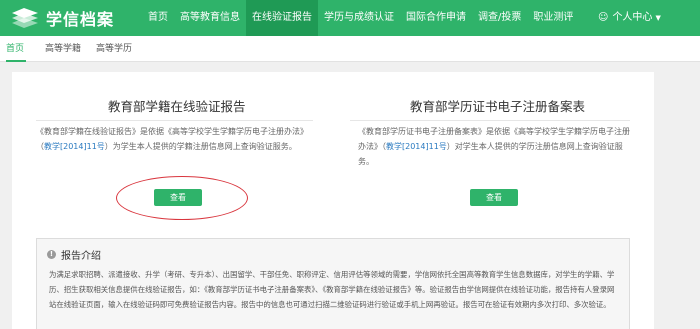  What do you see at coordinates (498, 106) in the screenshot?
I see `card-title-degree-record: 教育部学历证书电子注册备案表` at bounding box center [498, 106].